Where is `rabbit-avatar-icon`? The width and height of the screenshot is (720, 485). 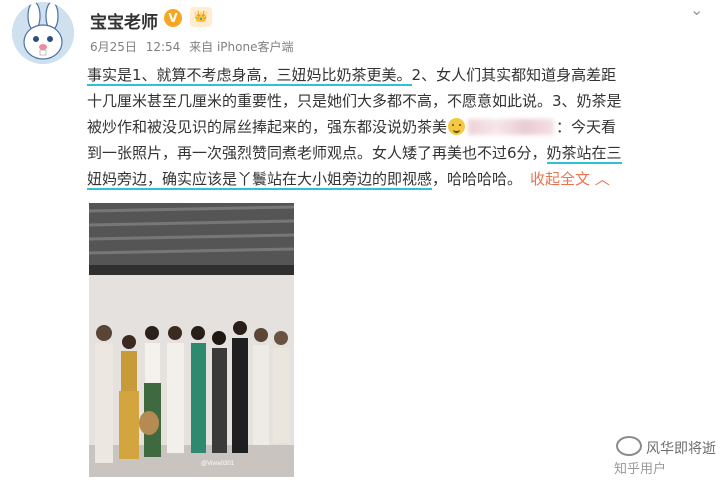 rabbit-avatar-icon is located at coordinates (43, 33).